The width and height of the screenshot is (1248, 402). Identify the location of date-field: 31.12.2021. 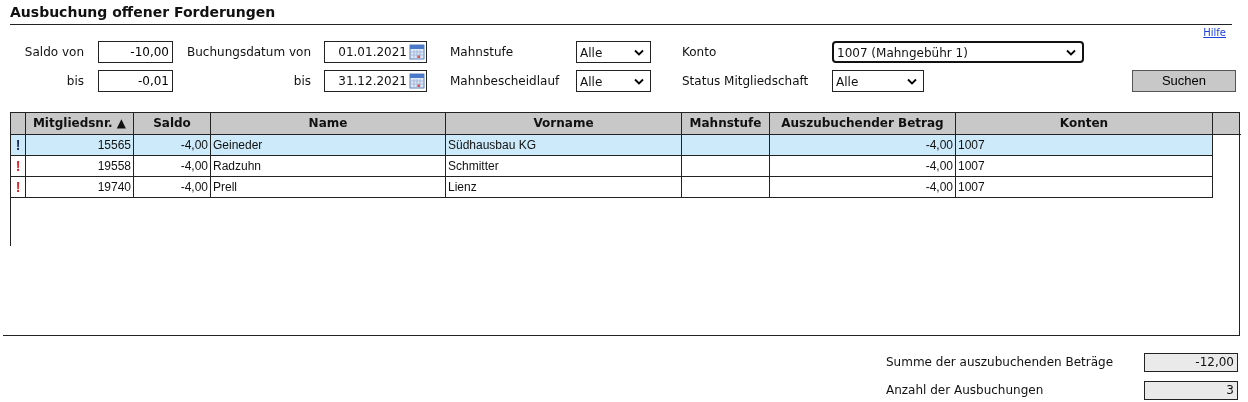
(375, 80).